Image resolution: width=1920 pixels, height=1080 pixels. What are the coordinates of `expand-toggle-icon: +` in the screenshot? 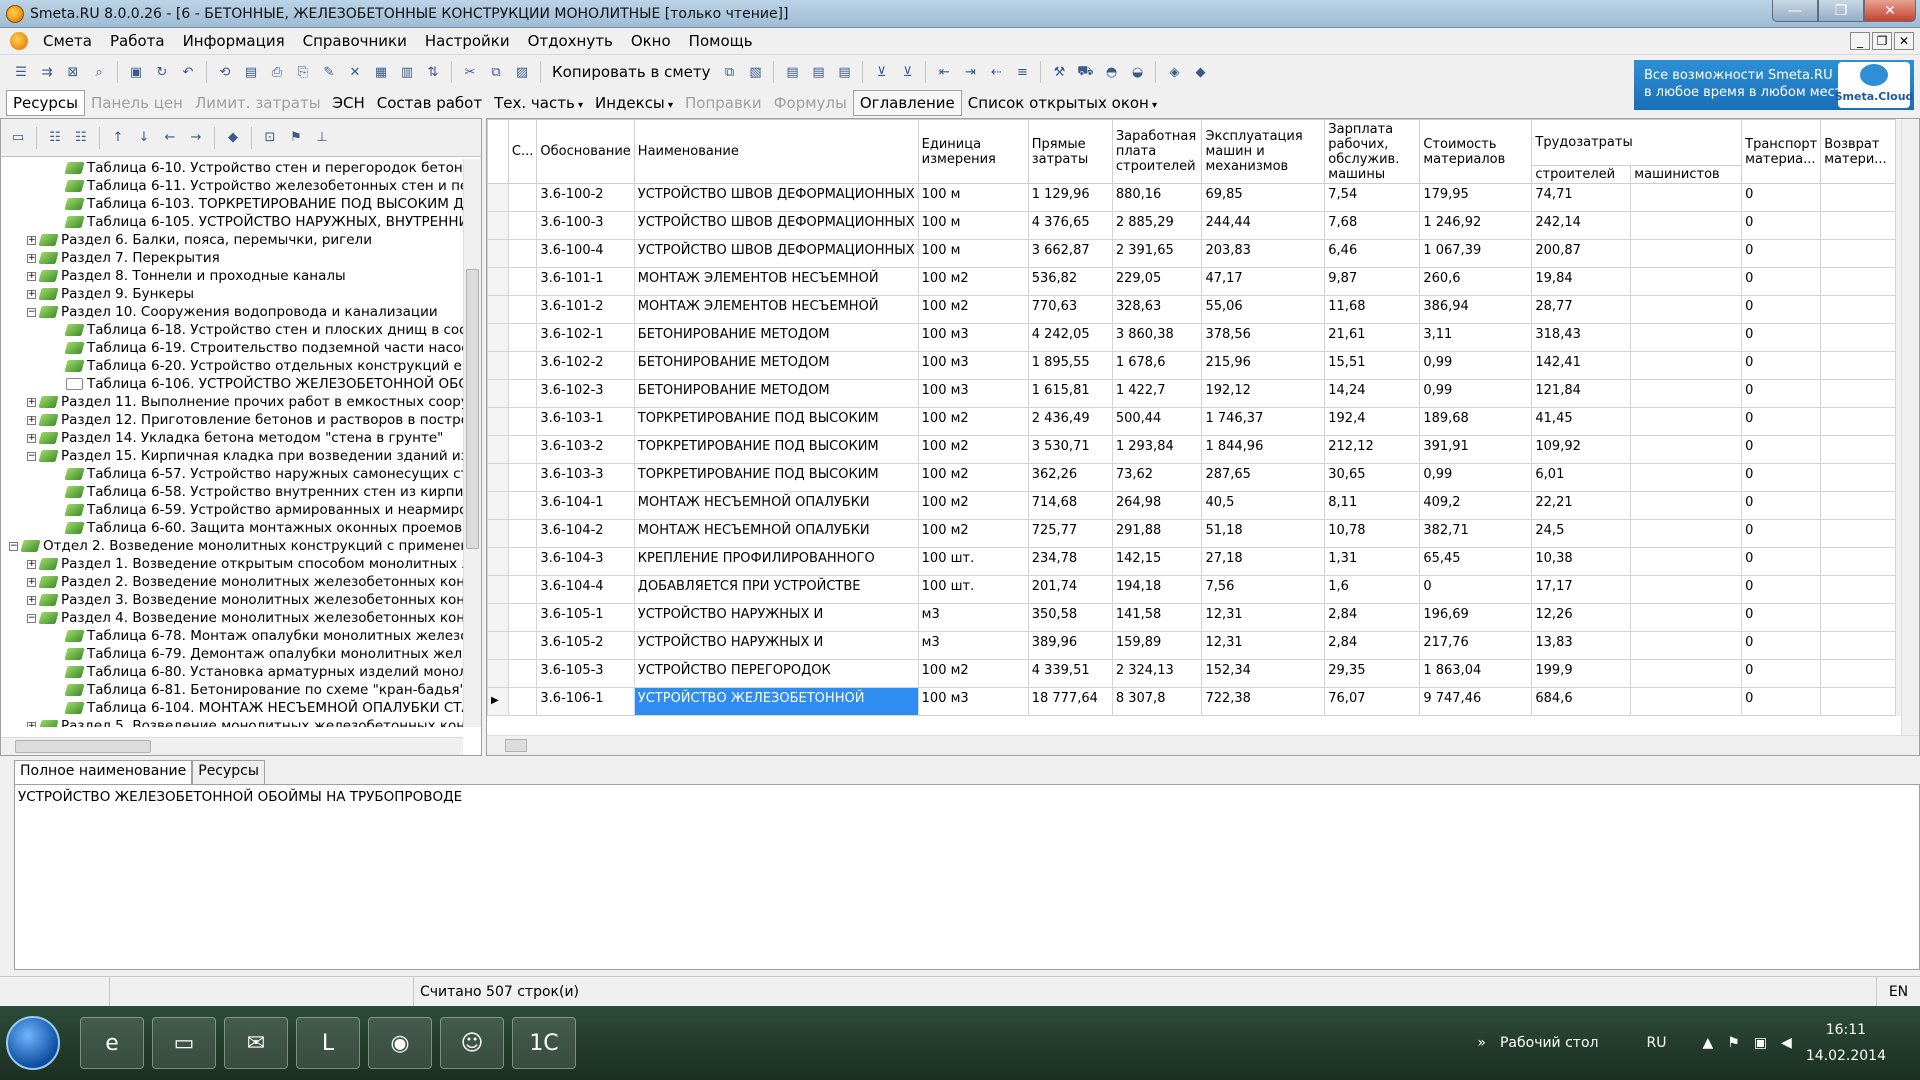 It's located at (31, 564).